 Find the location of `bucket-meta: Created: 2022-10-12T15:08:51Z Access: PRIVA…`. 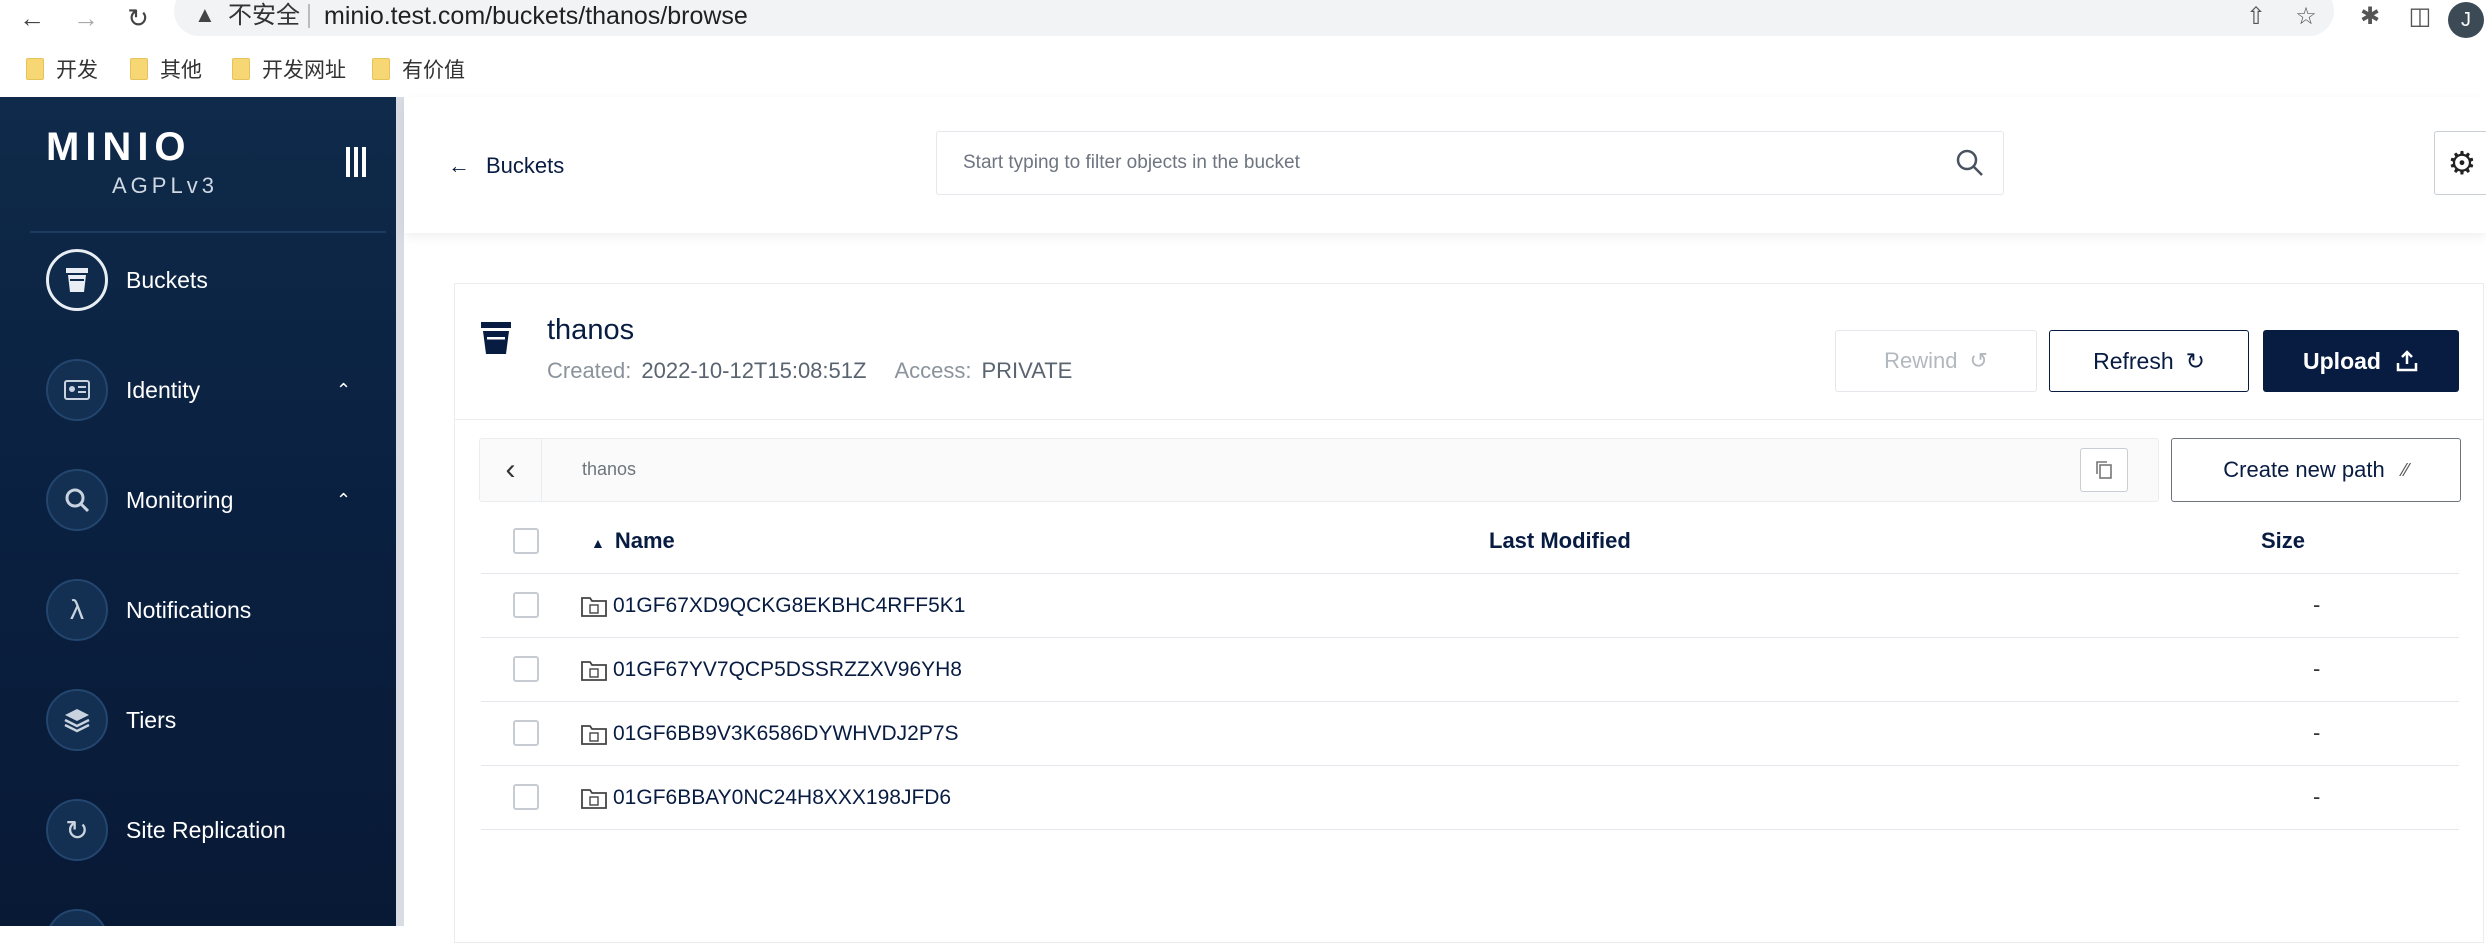

bucket-meta: Created: 2022-10-12T15:08:51Z Access: PRIVA… is located at coordinates (823, 371).